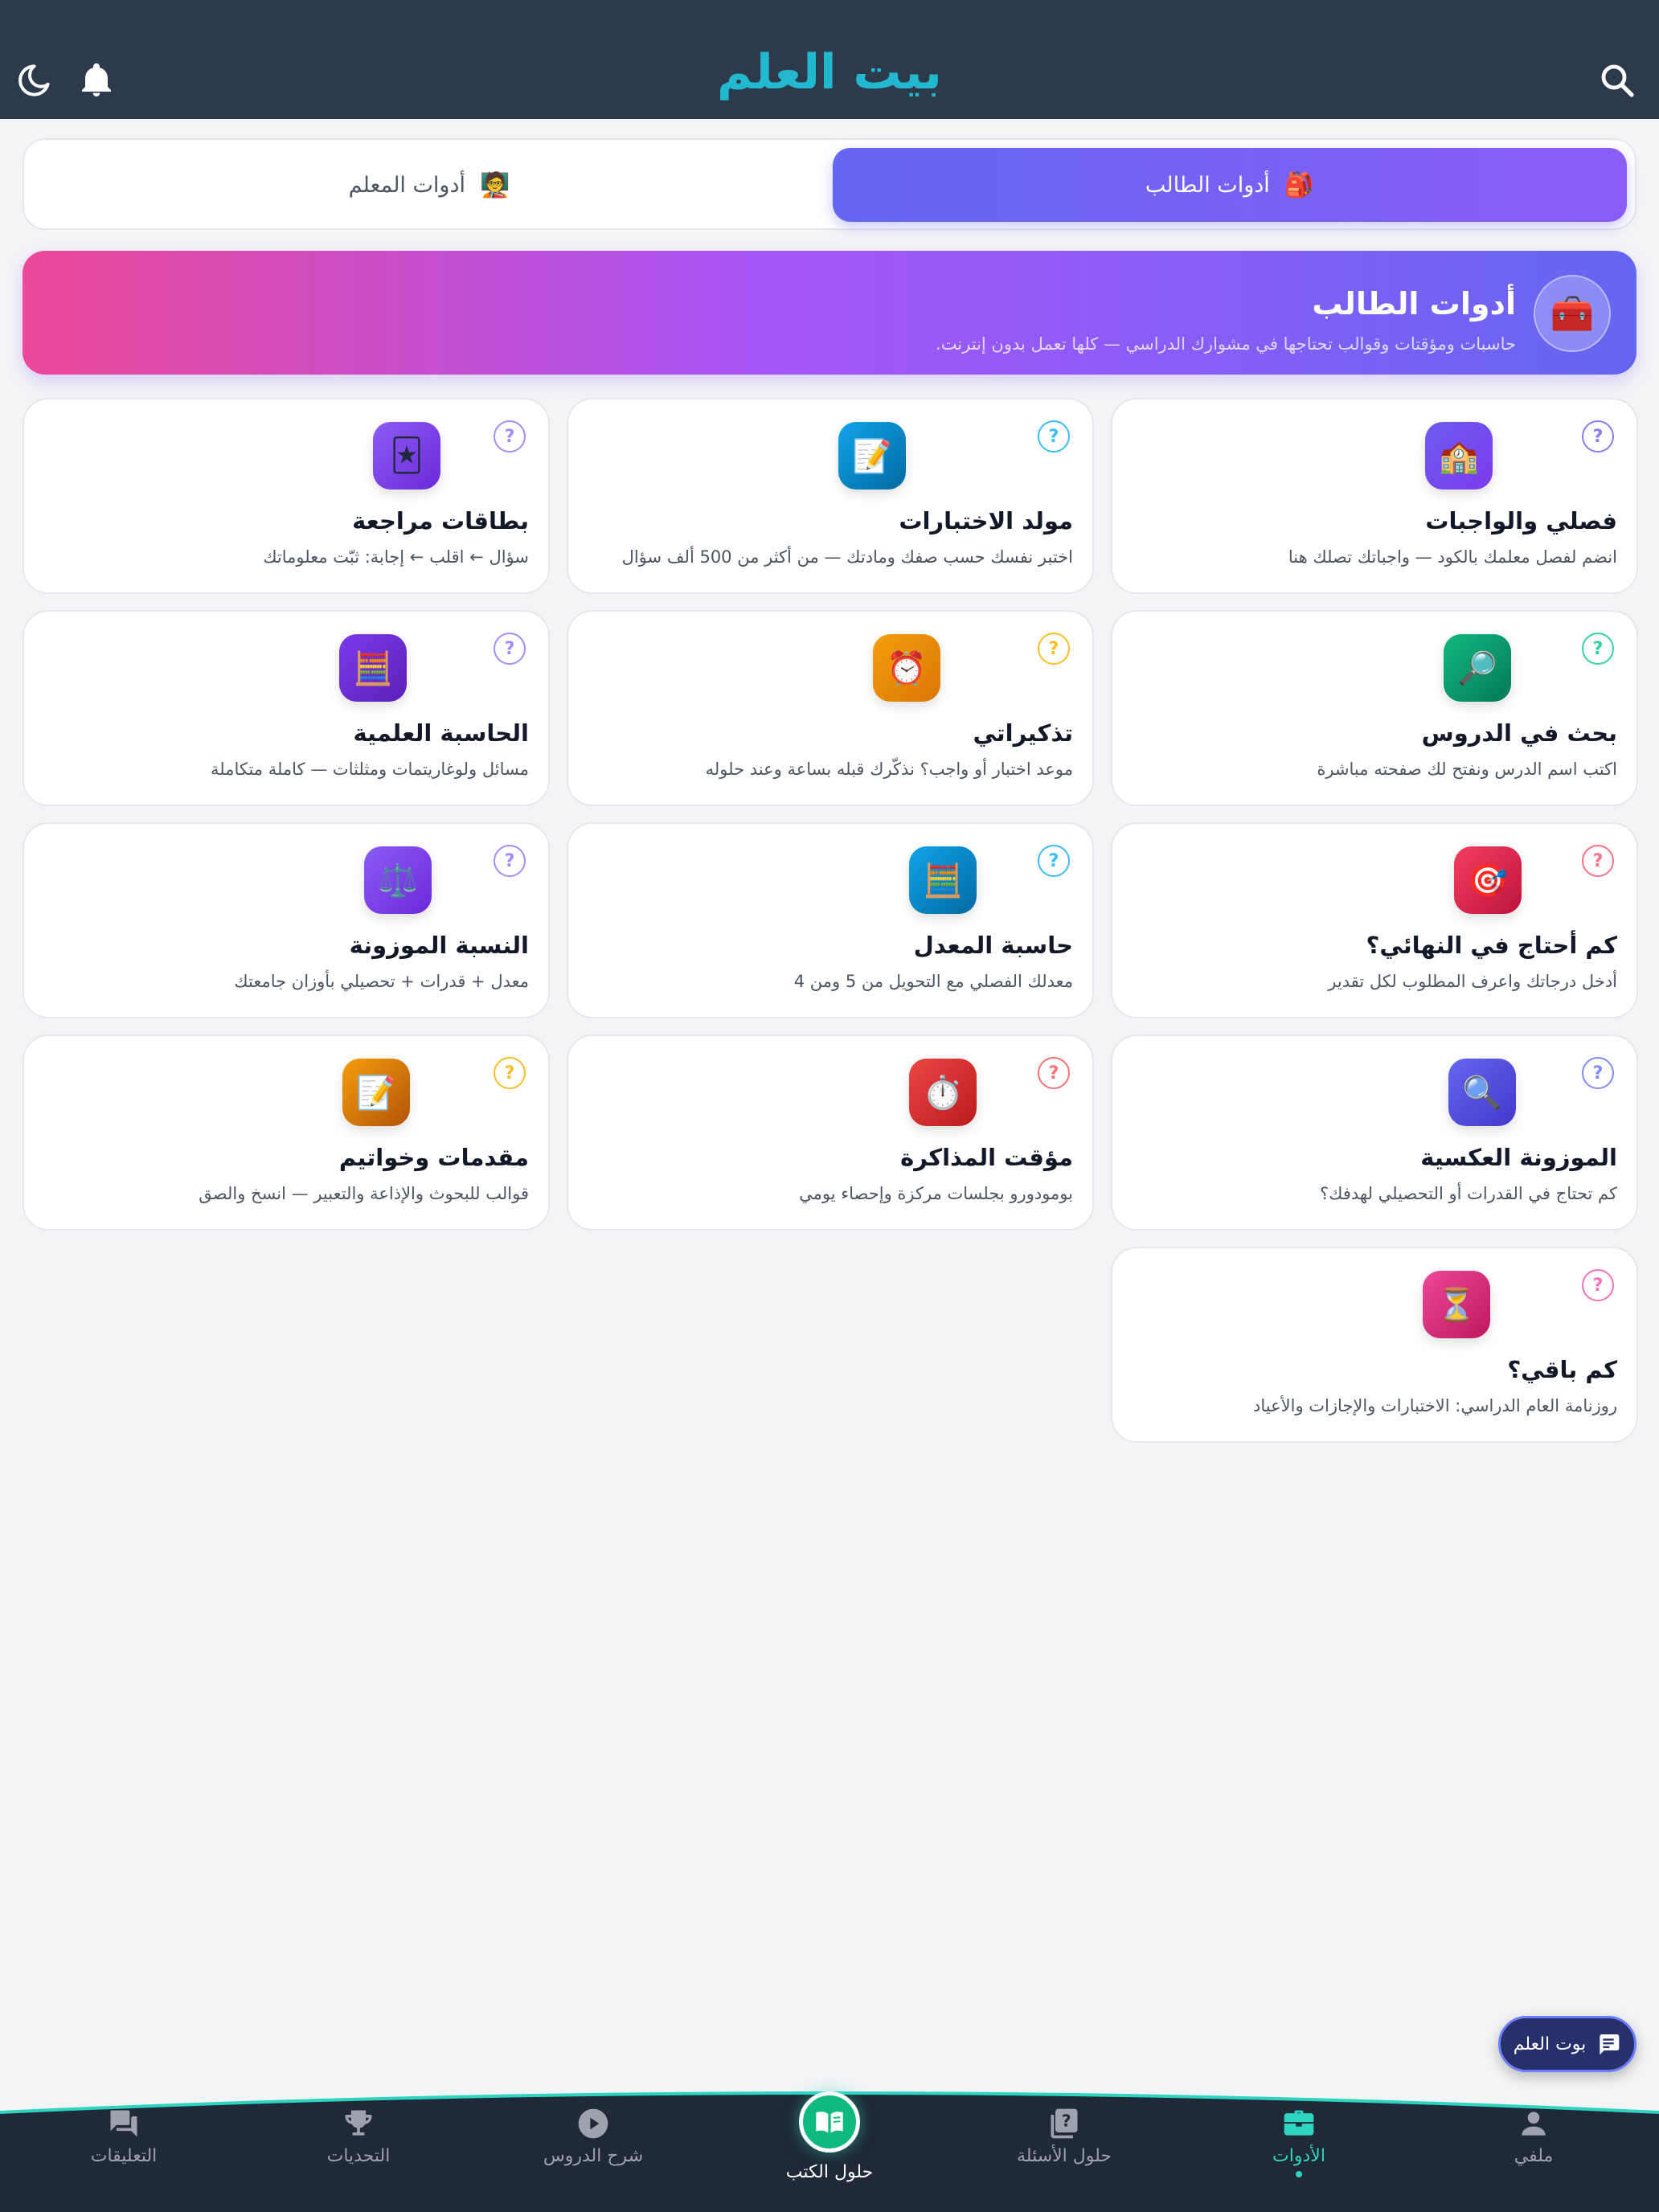 This screenshot has height=2212, width=1659. Describe the element at coordinates (1572, 313) in the screenshot. I see `toolbox-icon: 🧰` at that location.